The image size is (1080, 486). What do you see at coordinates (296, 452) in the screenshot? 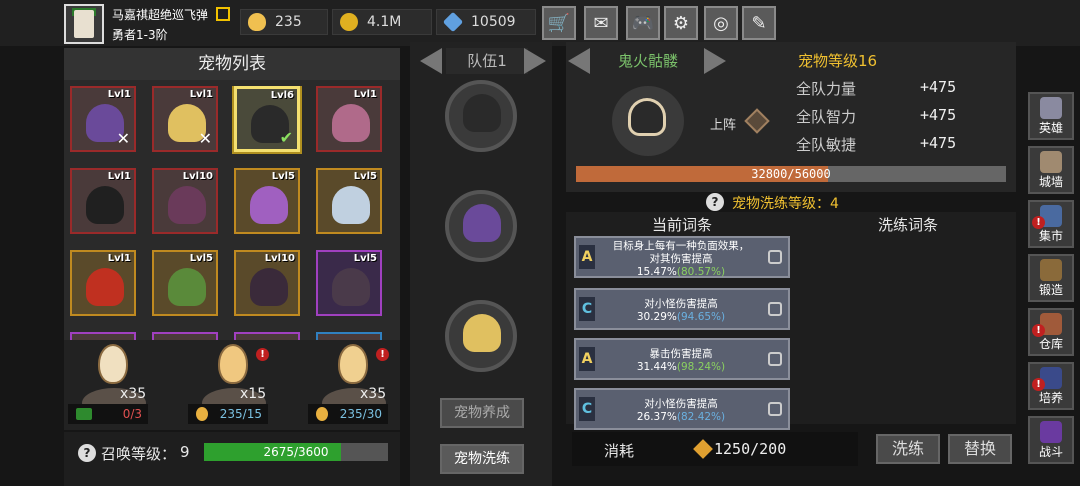
I see `summon-progress-bar: 2675/3600` at bounding box center [296, 452].